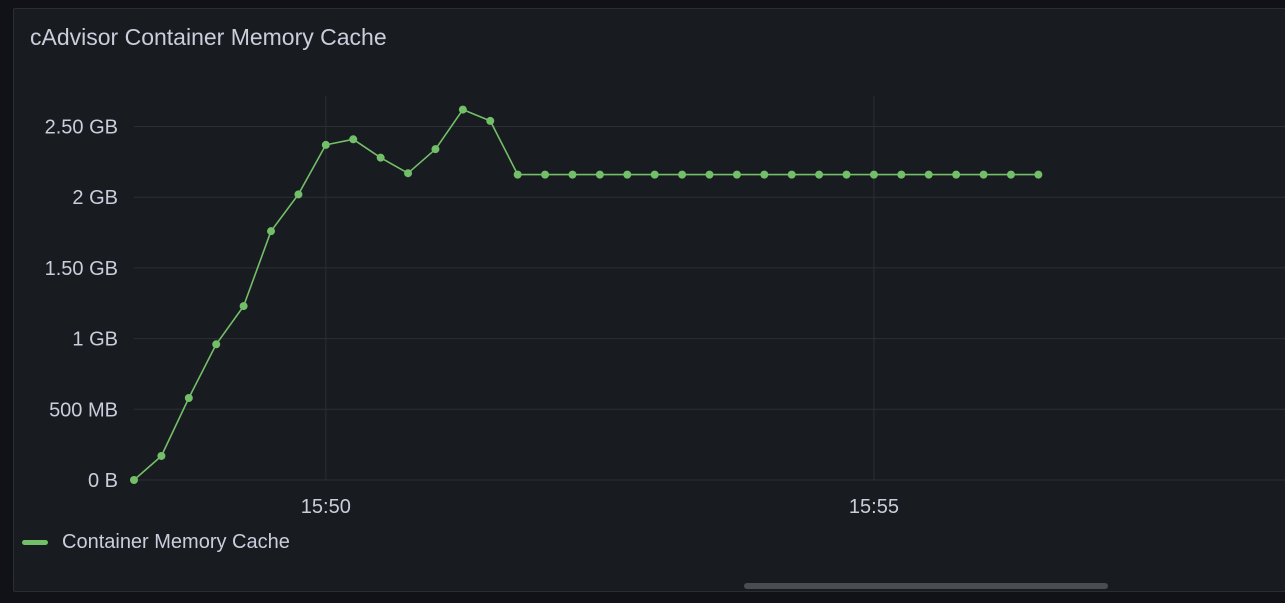 Image resolution: width=1285 pixels, height=603 pixels. What do you see at coordinates (95, 340) in the screenshot?
I see `y-tick-label: 1 GB` at bounding box center [95, 340].